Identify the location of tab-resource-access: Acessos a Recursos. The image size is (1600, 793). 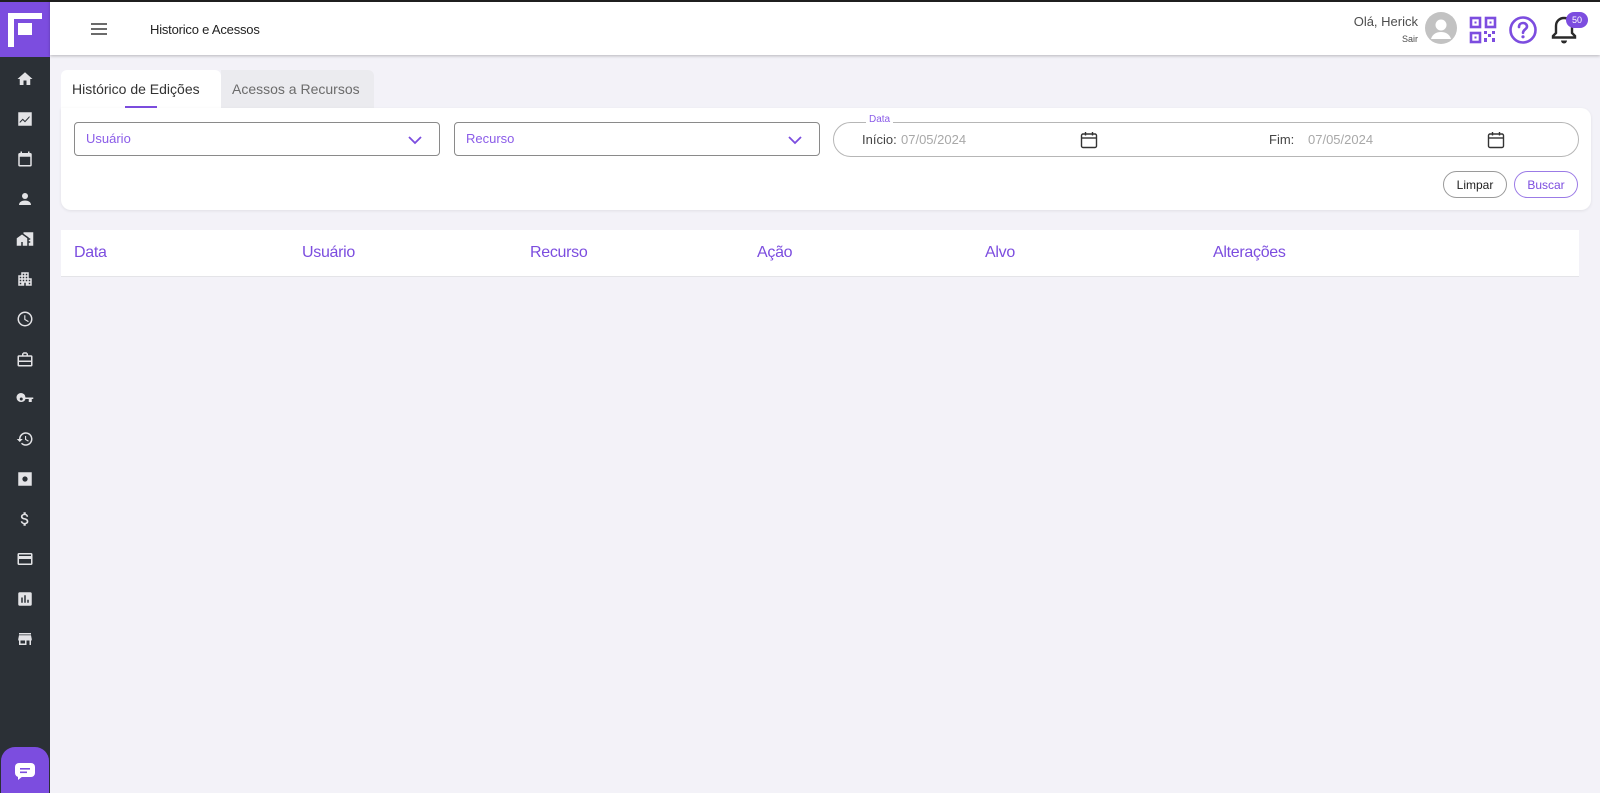
(297, 89).